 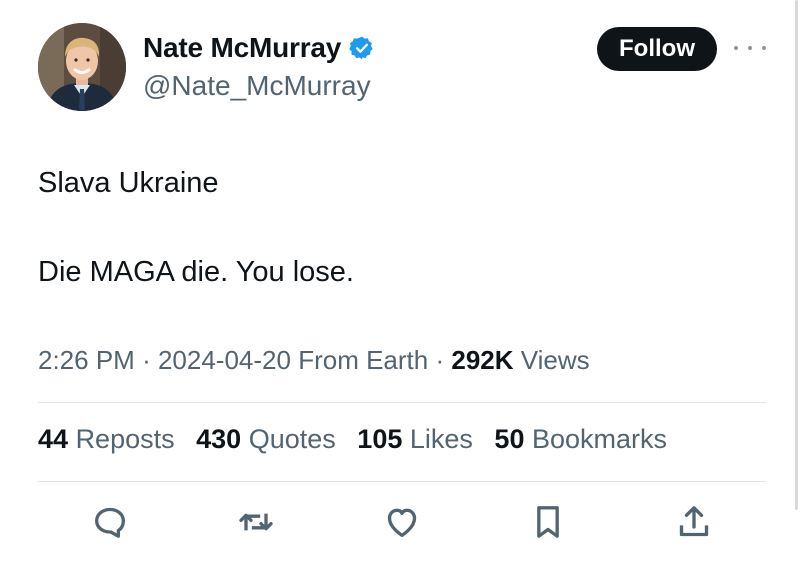 I want to click on author-display-name: Nate McMurray, so click(x=242, y=48).